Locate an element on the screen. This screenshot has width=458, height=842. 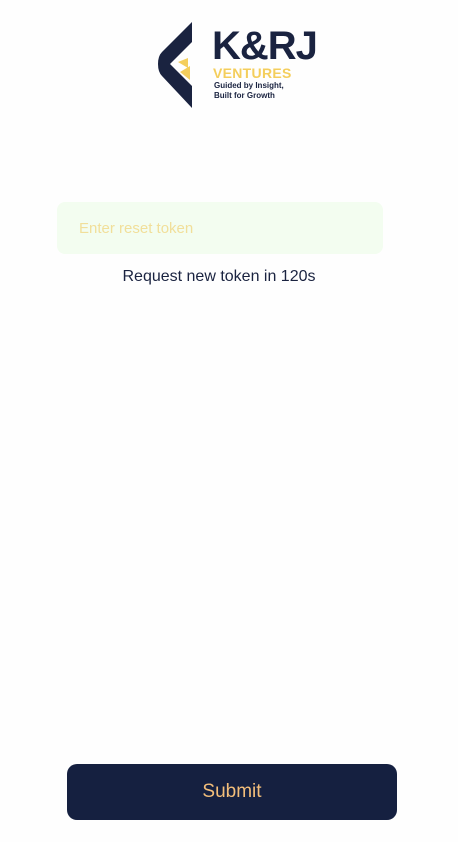
resend-countdown-text: Request new token in 120s is located at coordinates (219, 276).